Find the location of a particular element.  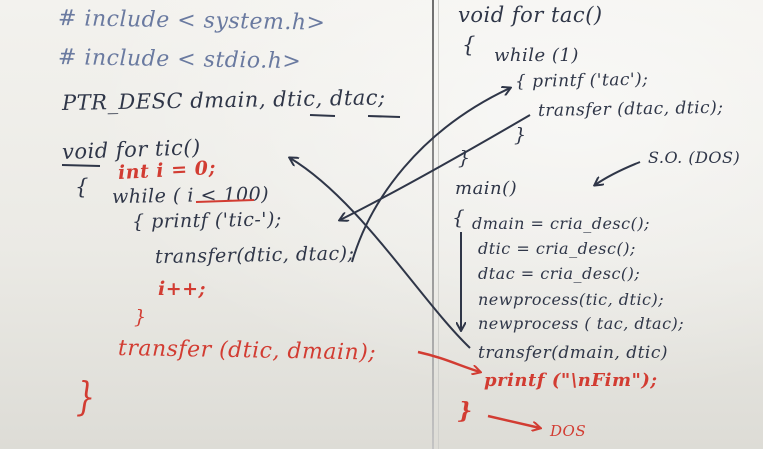

arrow-so-to-main is located at coordinates (618, 173).